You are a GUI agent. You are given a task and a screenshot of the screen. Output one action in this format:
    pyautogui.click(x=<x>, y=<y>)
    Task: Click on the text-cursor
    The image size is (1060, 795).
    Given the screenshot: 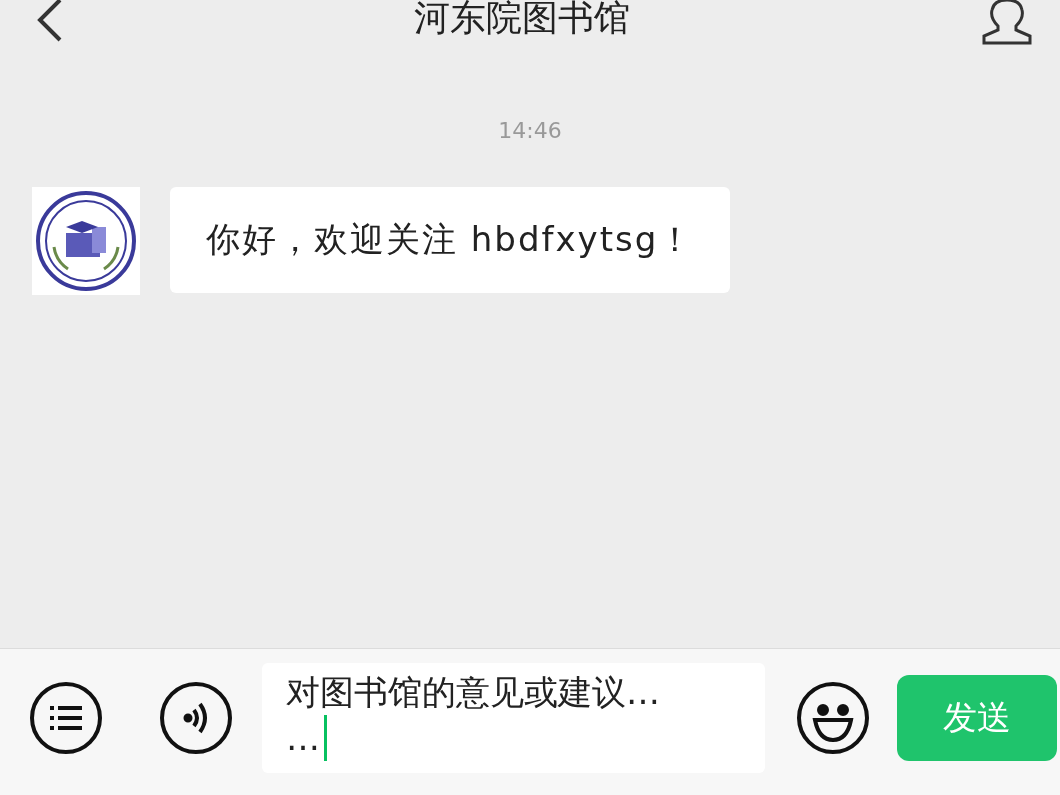 What is the action you would take?
    pyautogui.click(x=325, y=738)
    